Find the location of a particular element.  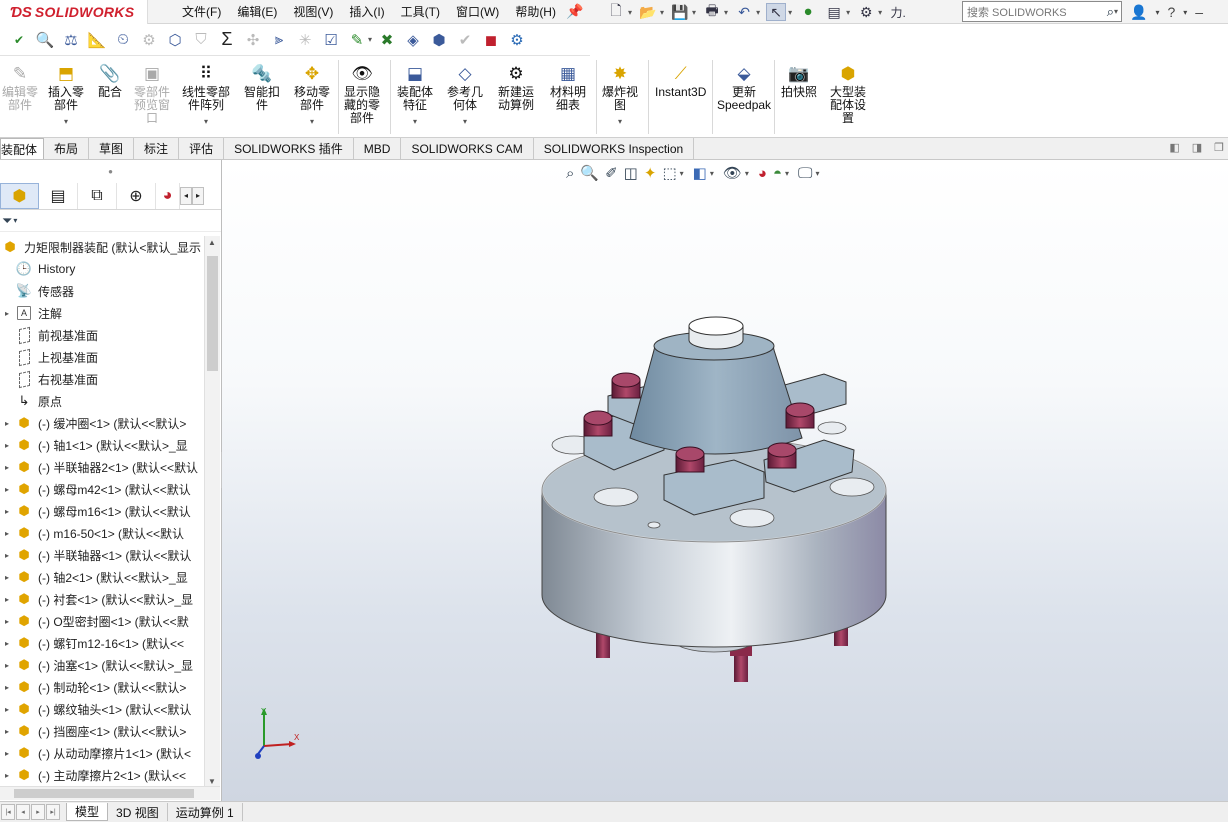

options-gear-icon: ⚙ is located at coordinates (866, 12).